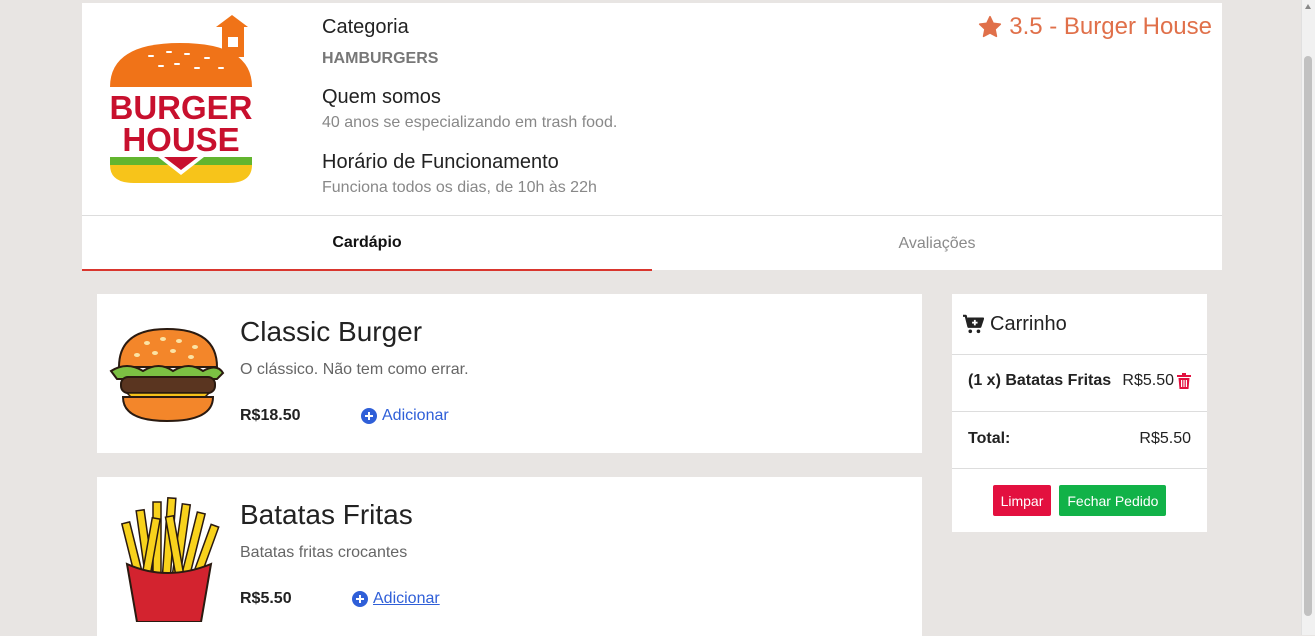  Describe the element at coordinates (266, 598) in the screenshot. I see `product-price: R$5.50` at that location.